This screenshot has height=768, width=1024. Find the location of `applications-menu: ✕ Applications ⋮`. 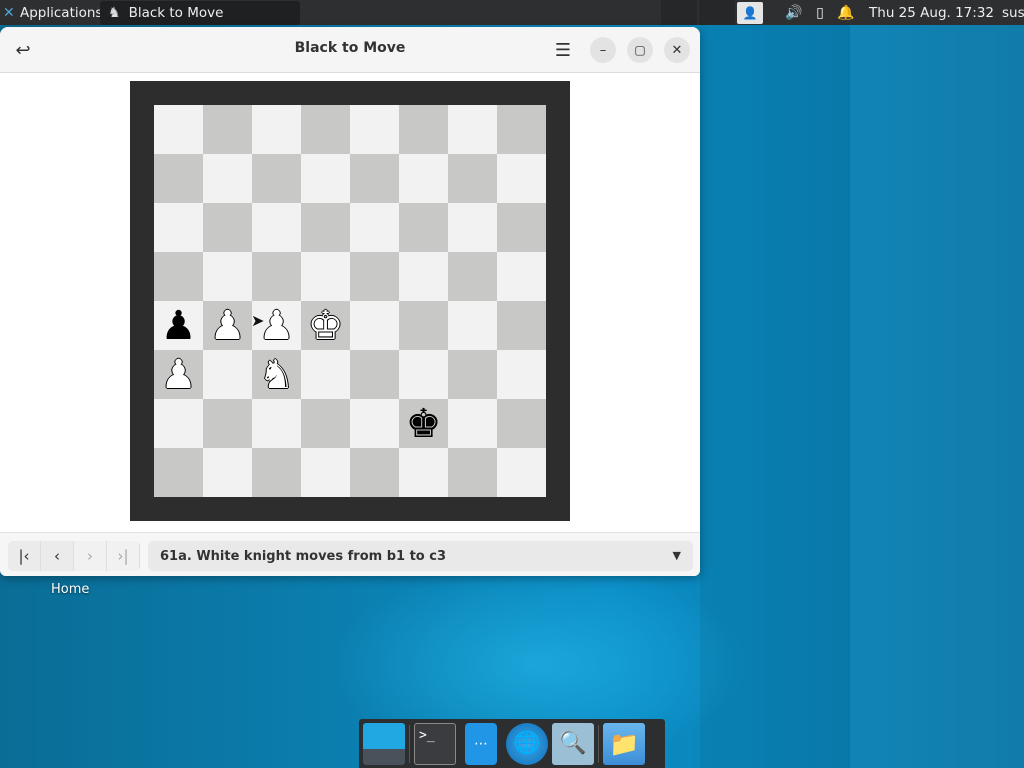

applications-menu: ✕ Applications ⋮ is located at coordinates (57, 12).